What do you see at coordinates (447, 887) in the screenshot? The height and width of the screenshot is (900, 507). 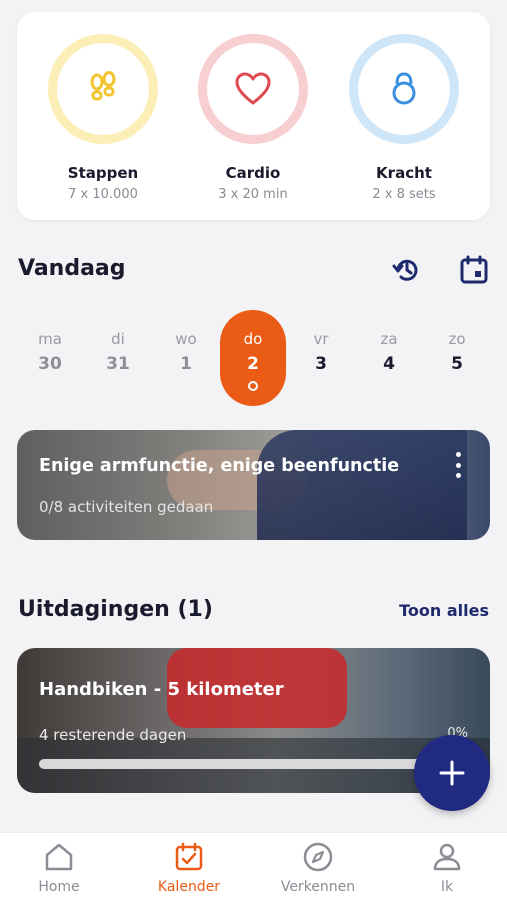 I see `nav-label: Ik` at bounding box center [447, 887].